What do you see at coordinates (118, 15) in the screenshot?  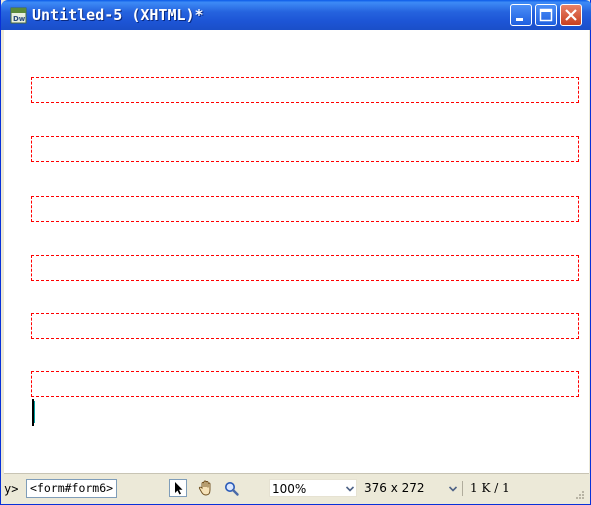 I see `window-title: Untitled-5 (XHTML)*` at bounding box center [118, 15].